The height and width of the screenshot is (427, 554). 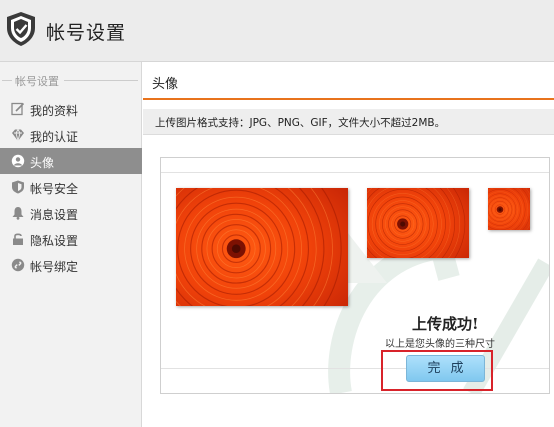 I want to click on sidebar-item-label: 帐号绑定, so click(x=54, y=267).